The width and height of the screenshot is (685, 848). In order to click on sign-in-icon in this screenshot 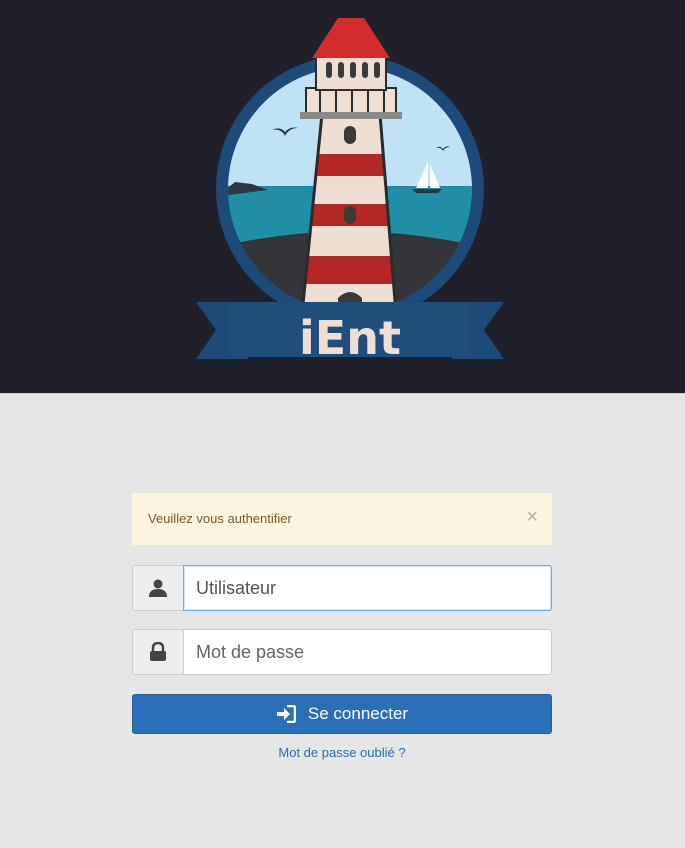, I will do `click(286, 714)`.